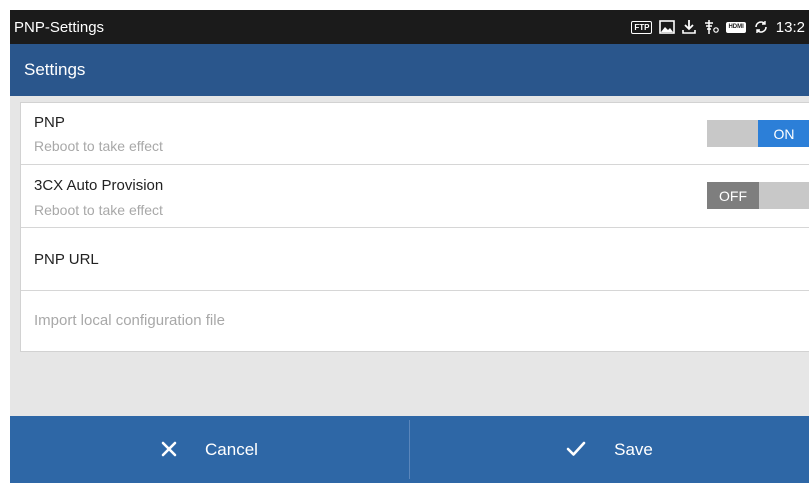  I want to click on cancel-button: Cancel, so click(209, 449).